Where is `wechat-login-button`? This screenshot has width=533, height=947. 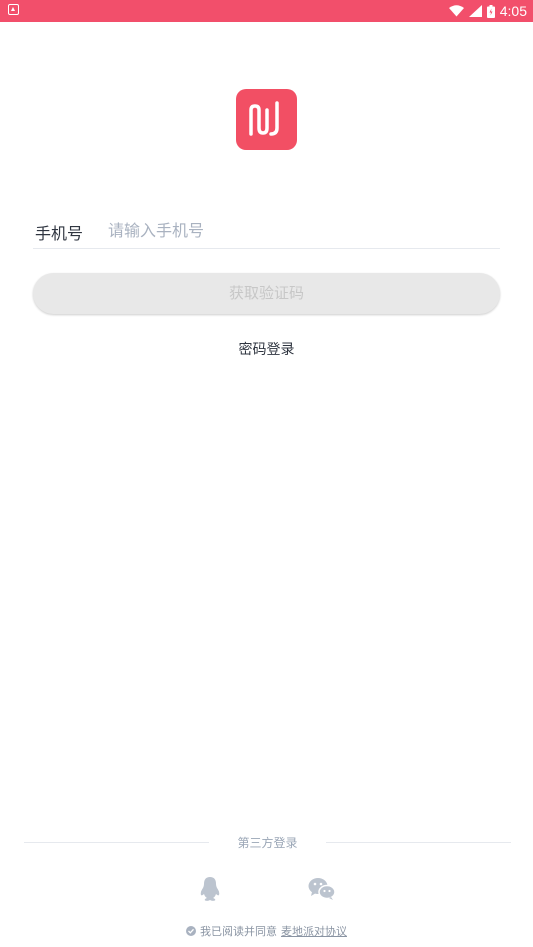
wechat-login-button is located at coordinates (322, 889).